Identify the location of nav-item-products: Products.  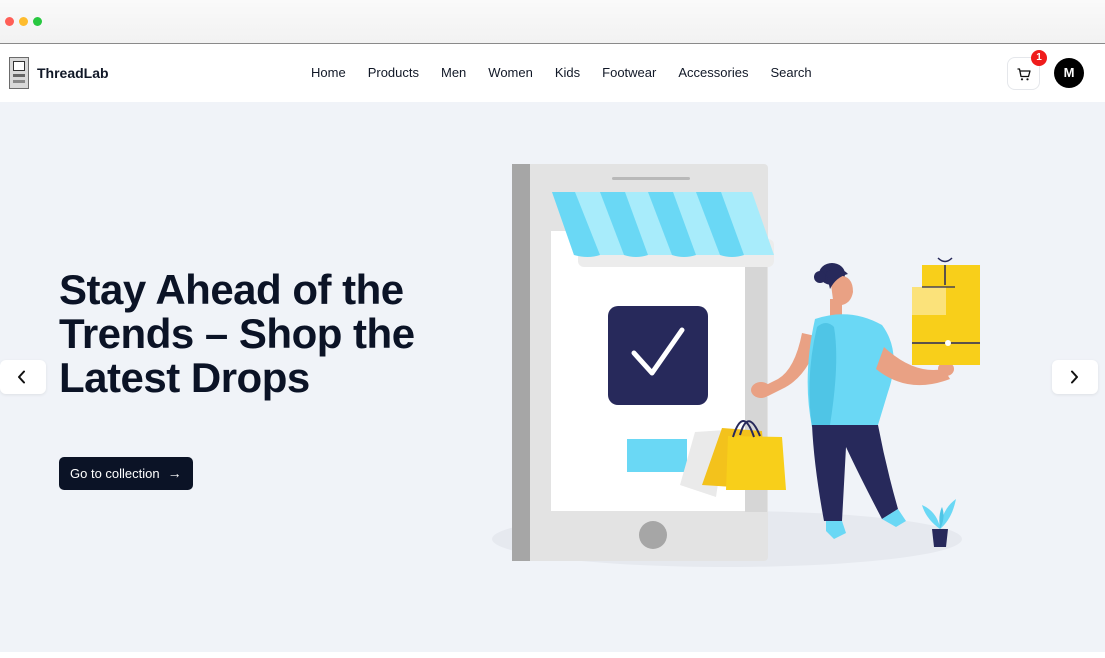
(393, 72).